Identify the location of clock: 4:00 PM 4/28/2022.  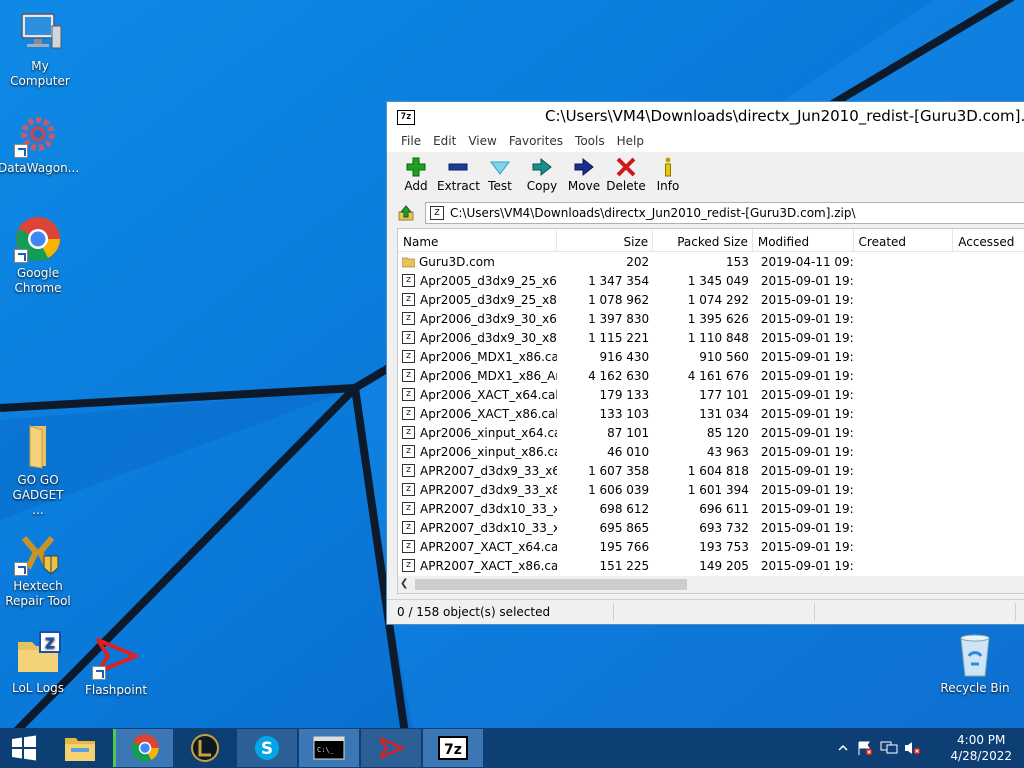
(981, 748).